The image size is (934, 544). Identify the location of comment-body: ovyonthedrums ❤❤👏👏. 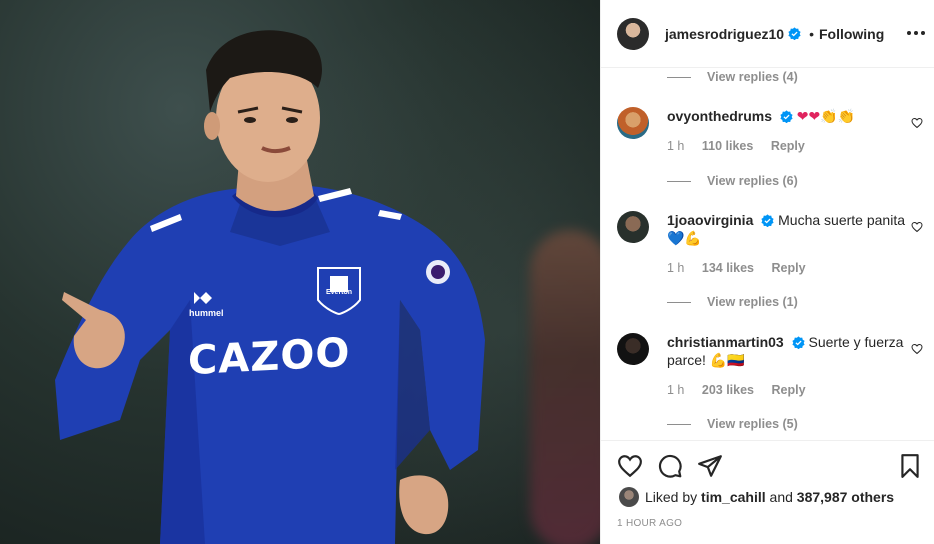
(789, 116).